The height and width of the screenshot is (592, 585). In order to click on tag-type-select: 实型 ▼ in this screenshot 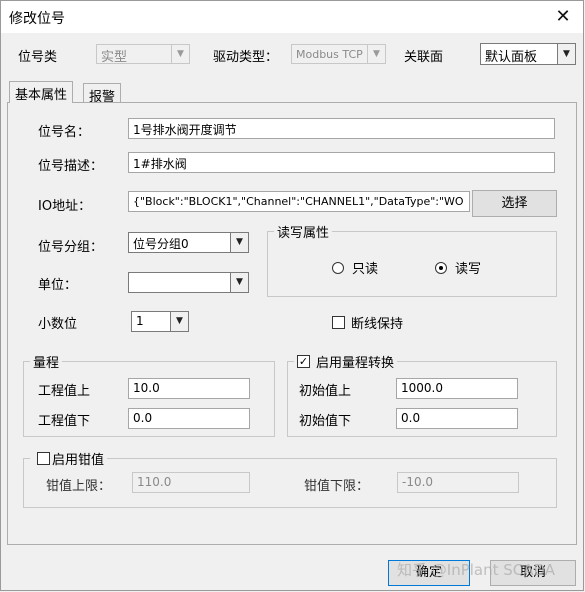, I will do `click(143, 54)`.